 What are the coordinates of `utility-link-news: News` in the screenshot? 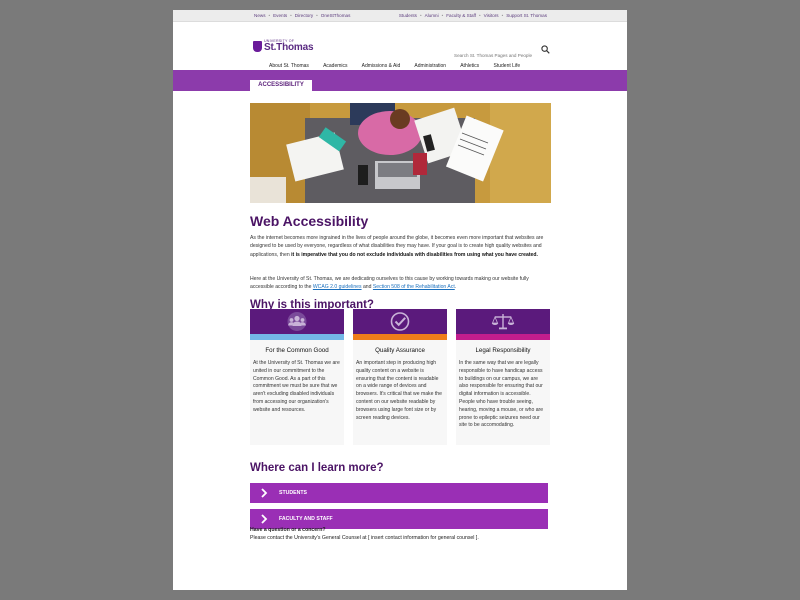 It's located at (260, 15).